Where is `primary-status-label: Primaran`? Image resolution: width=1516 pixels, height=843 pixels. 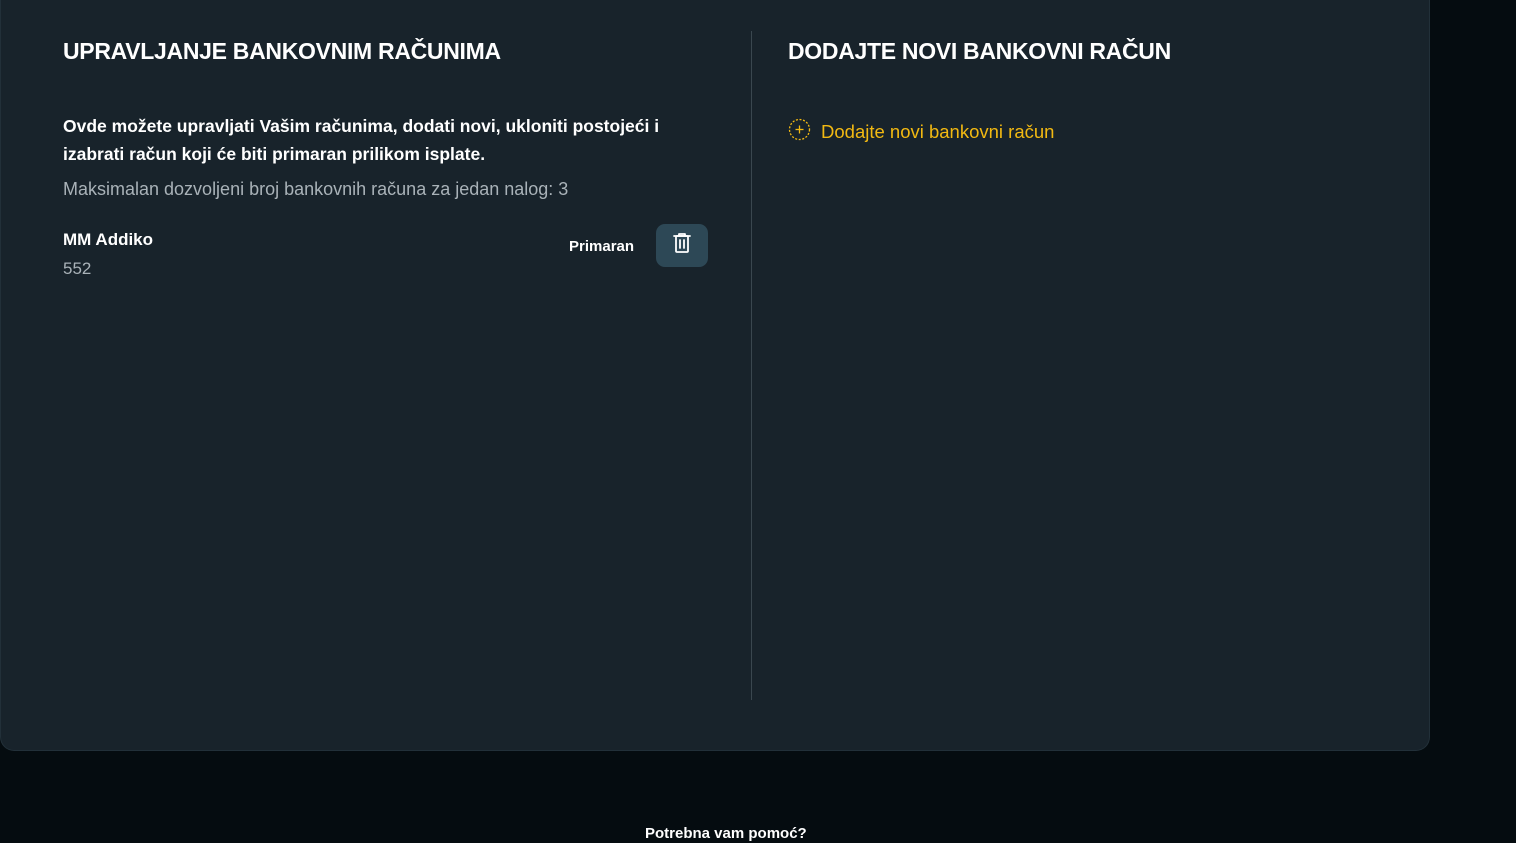
primary-status-label: Primaran is located at coordinates (602, 246).